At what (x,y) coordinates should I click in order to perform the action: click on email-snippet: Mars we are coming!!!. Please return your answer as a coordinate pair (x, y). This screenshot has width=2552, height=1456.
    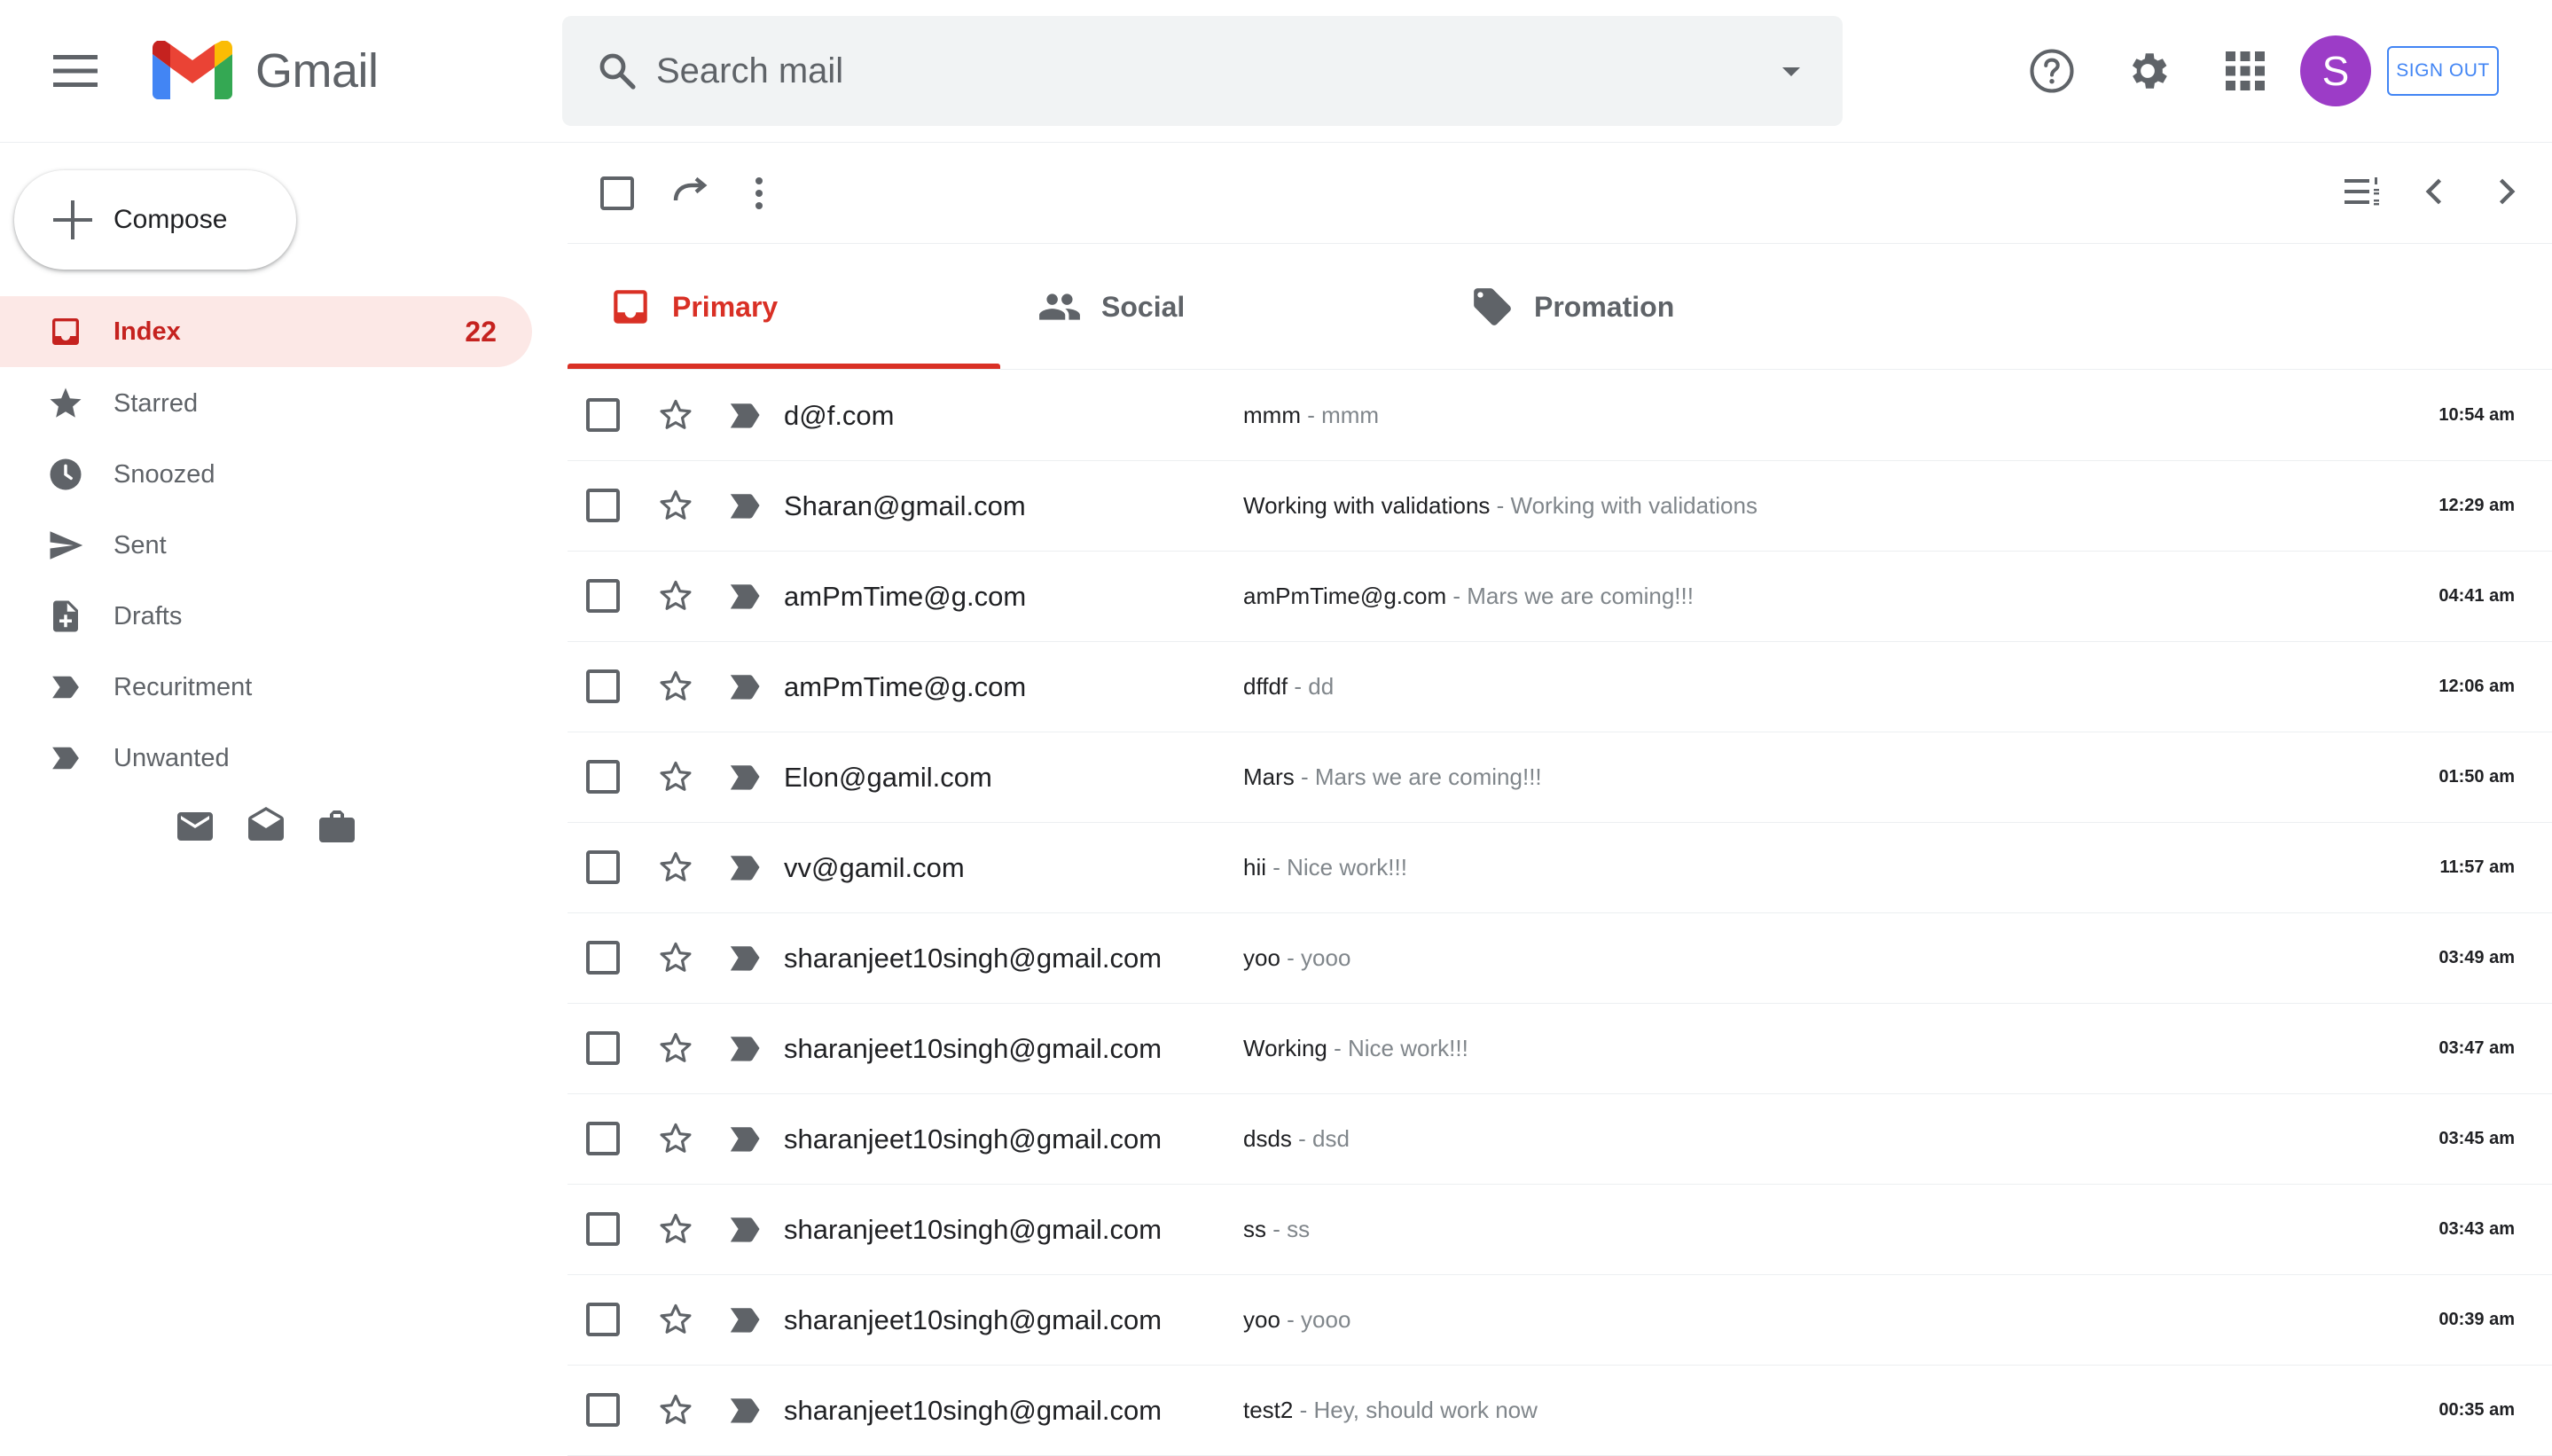
    Looking at the image, I should click on (1428, 776).